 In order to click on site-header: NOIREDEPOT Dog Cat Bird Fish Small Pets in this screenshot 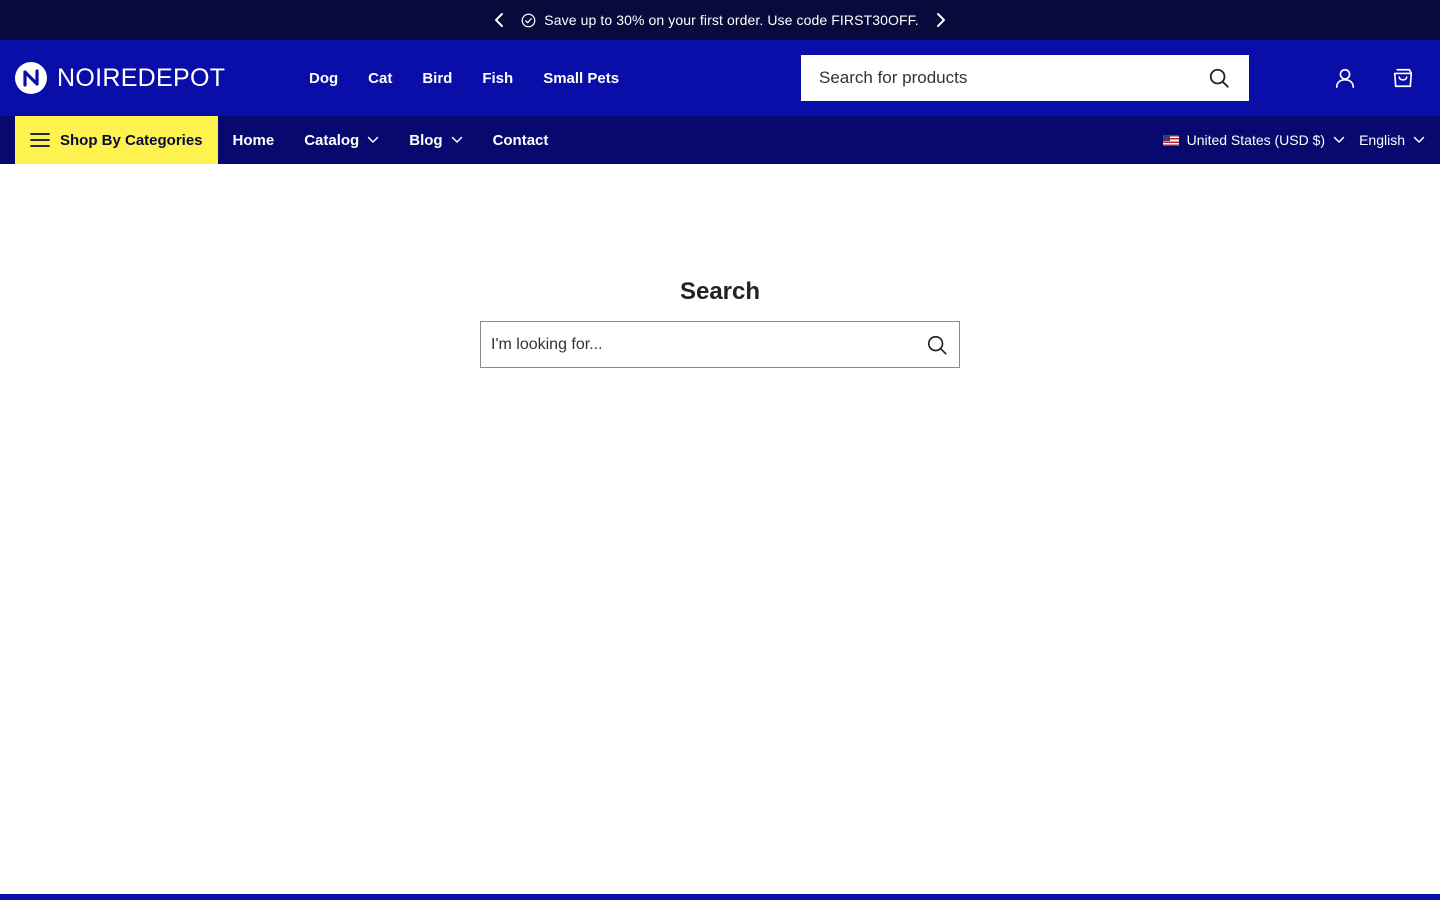, I will do `click(720, 78)`.